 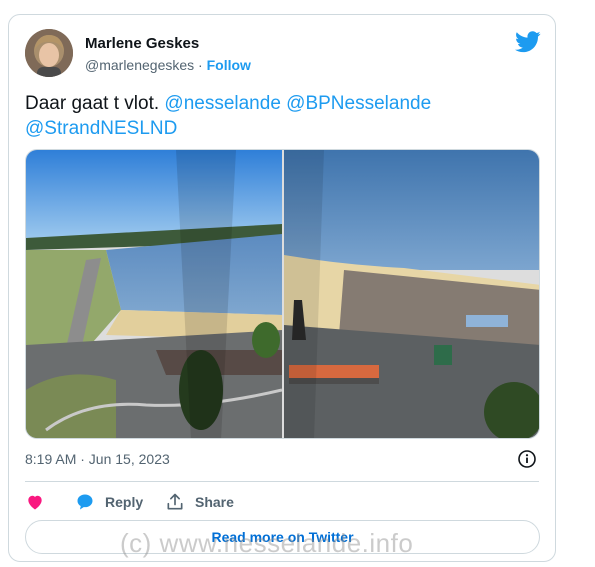 I want to click on info-icon, so click(x=527, y=459).